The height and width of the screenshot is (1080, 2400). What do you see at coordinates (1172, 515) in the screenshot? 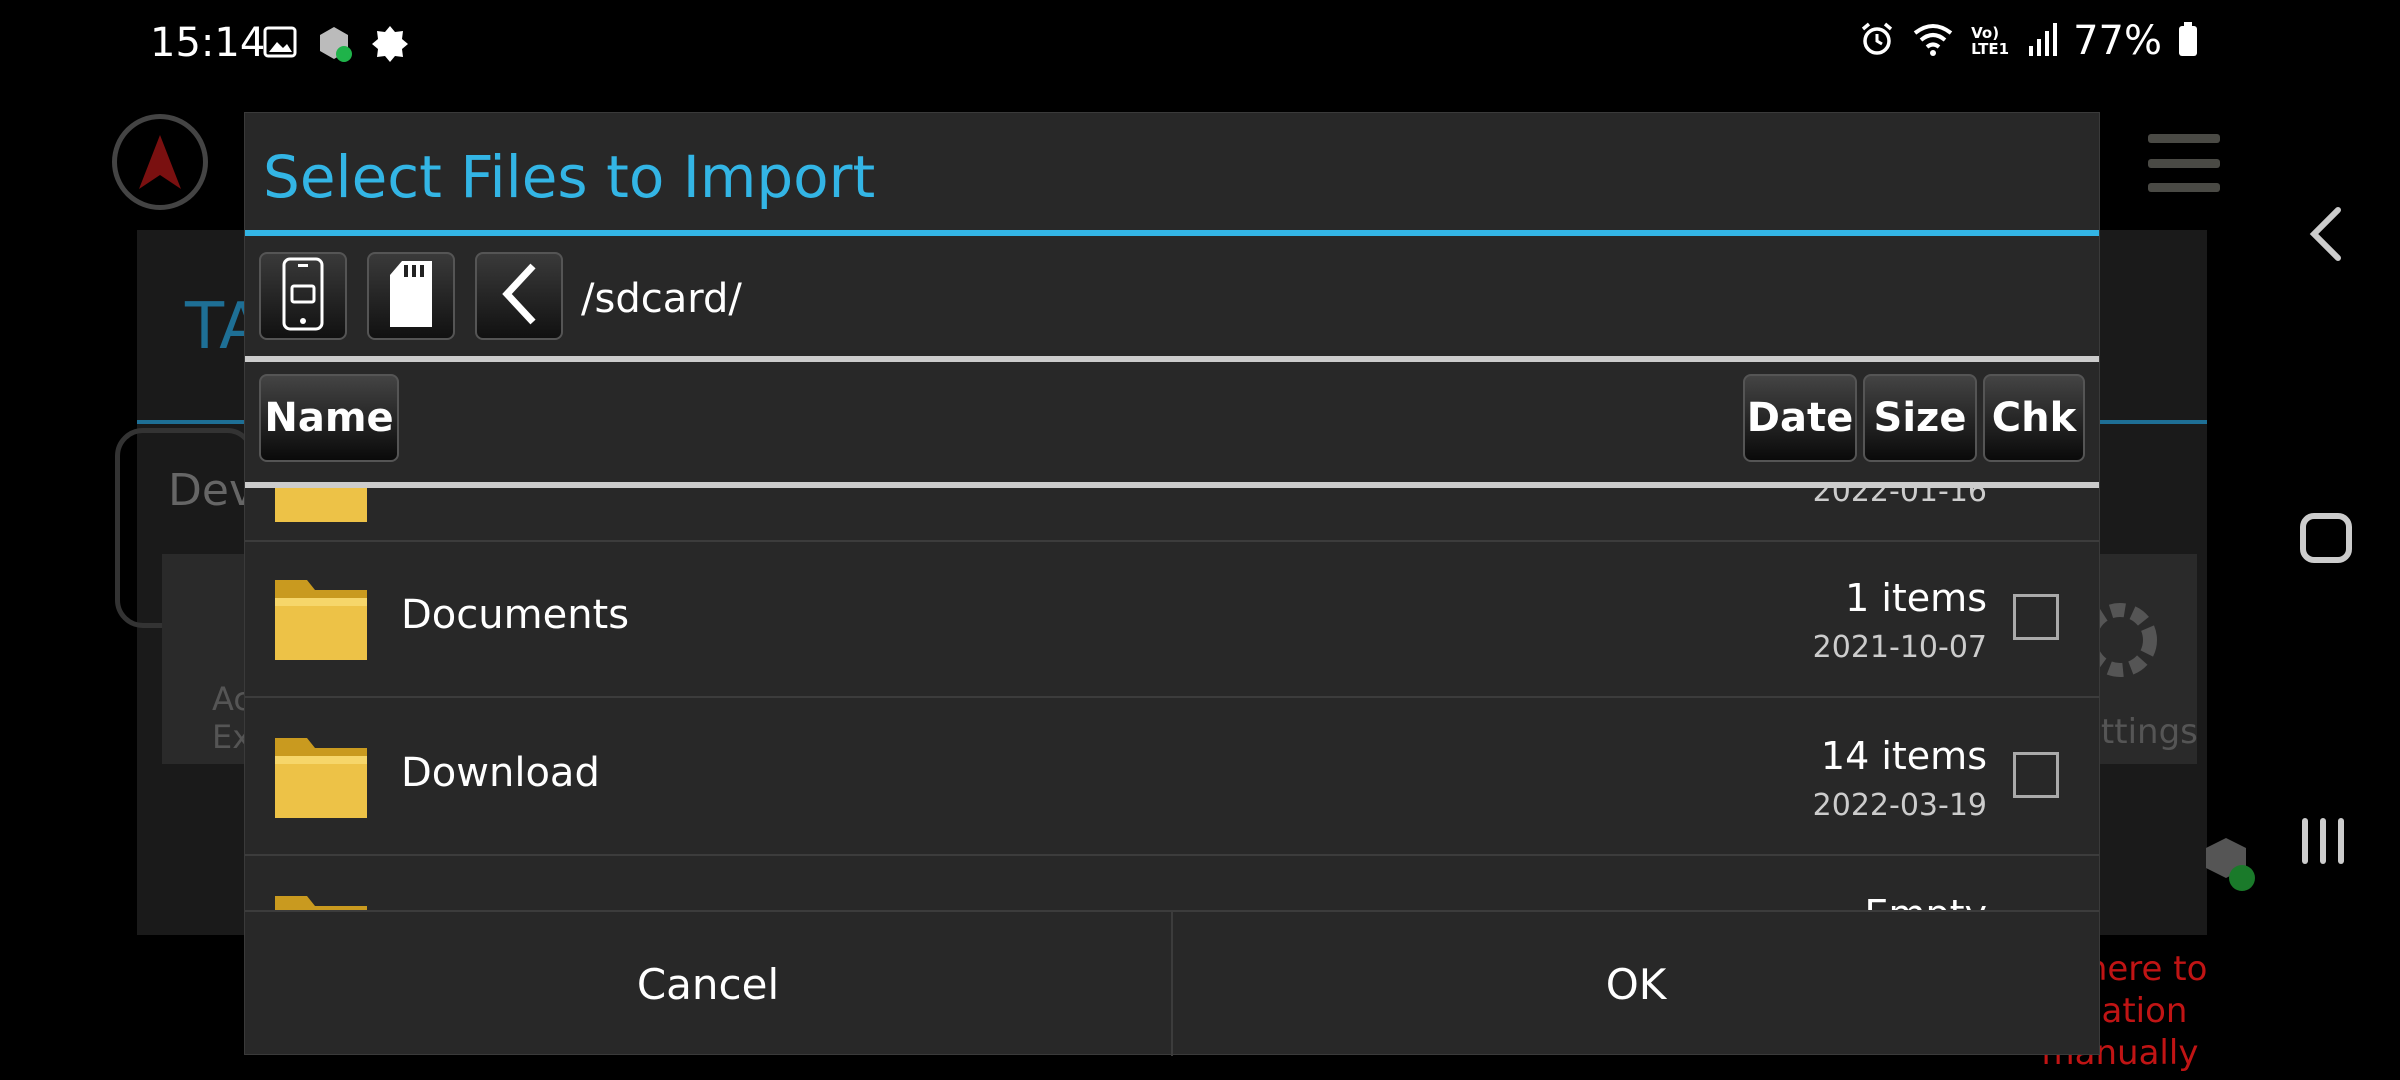
I see `list-item: 2022-01-16` at bounding box center [1172, 515].